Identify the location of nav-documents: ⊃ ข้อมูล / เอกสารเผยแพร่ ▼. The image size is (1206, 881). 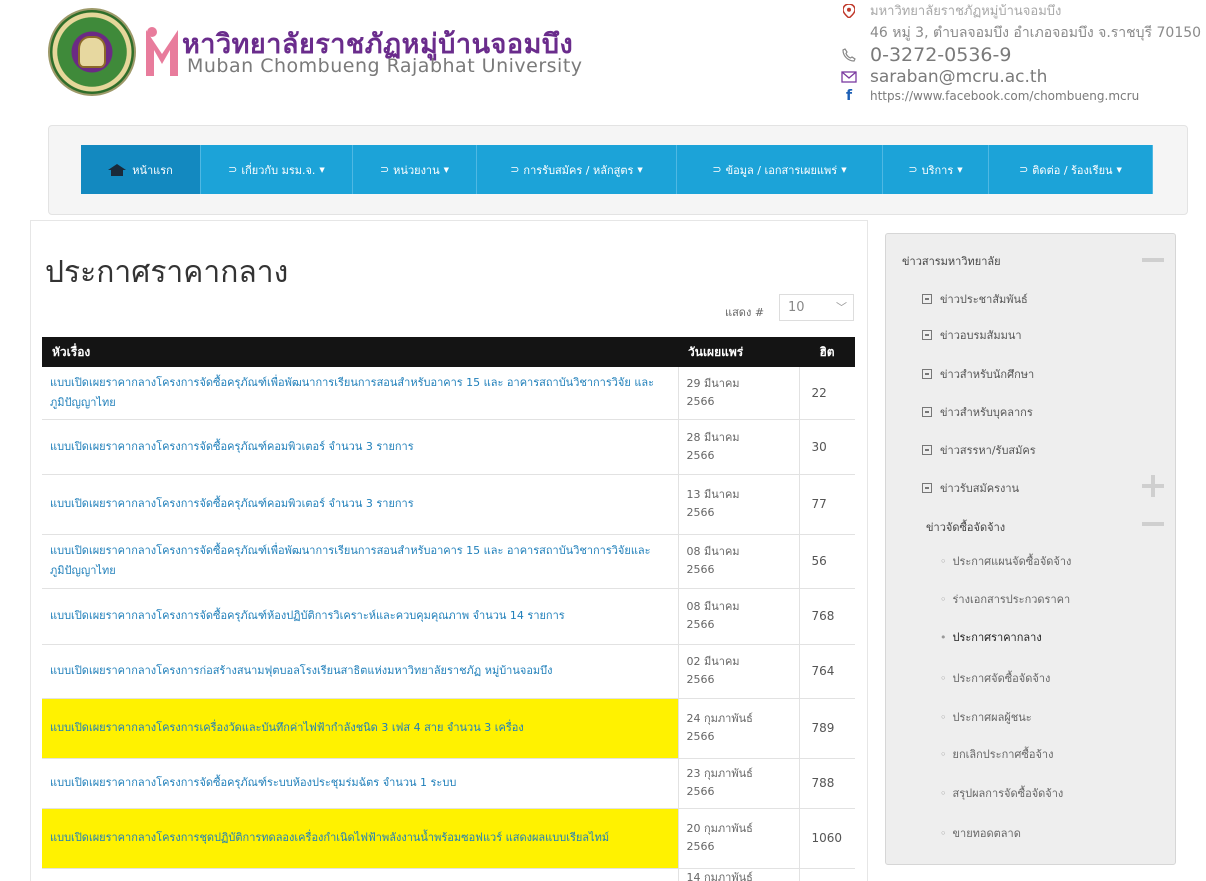
(780, 169).